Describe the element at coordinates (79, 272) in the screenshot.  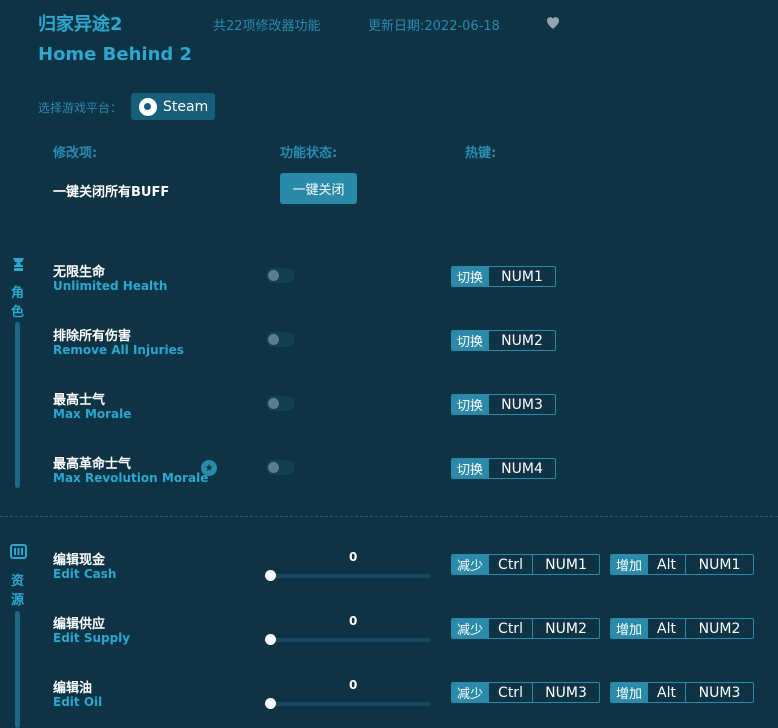
I see `mod-name-cn: 无限生命` at that location.